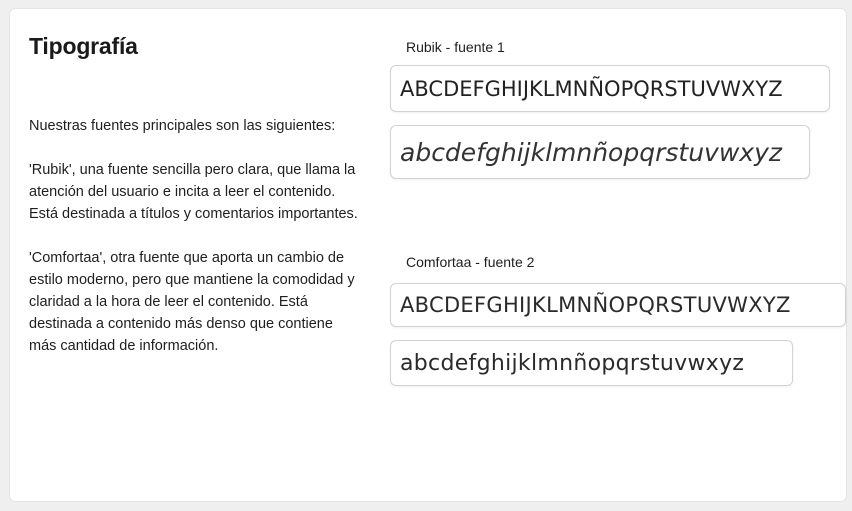  What do you see at coordinates (618, 305) in the screenshot?
I see `comfortaa-uppercase-sample: ABCDEFGHIJKLMNÑOPQRSTUVWXYZ` at bounding box center [618, 305].